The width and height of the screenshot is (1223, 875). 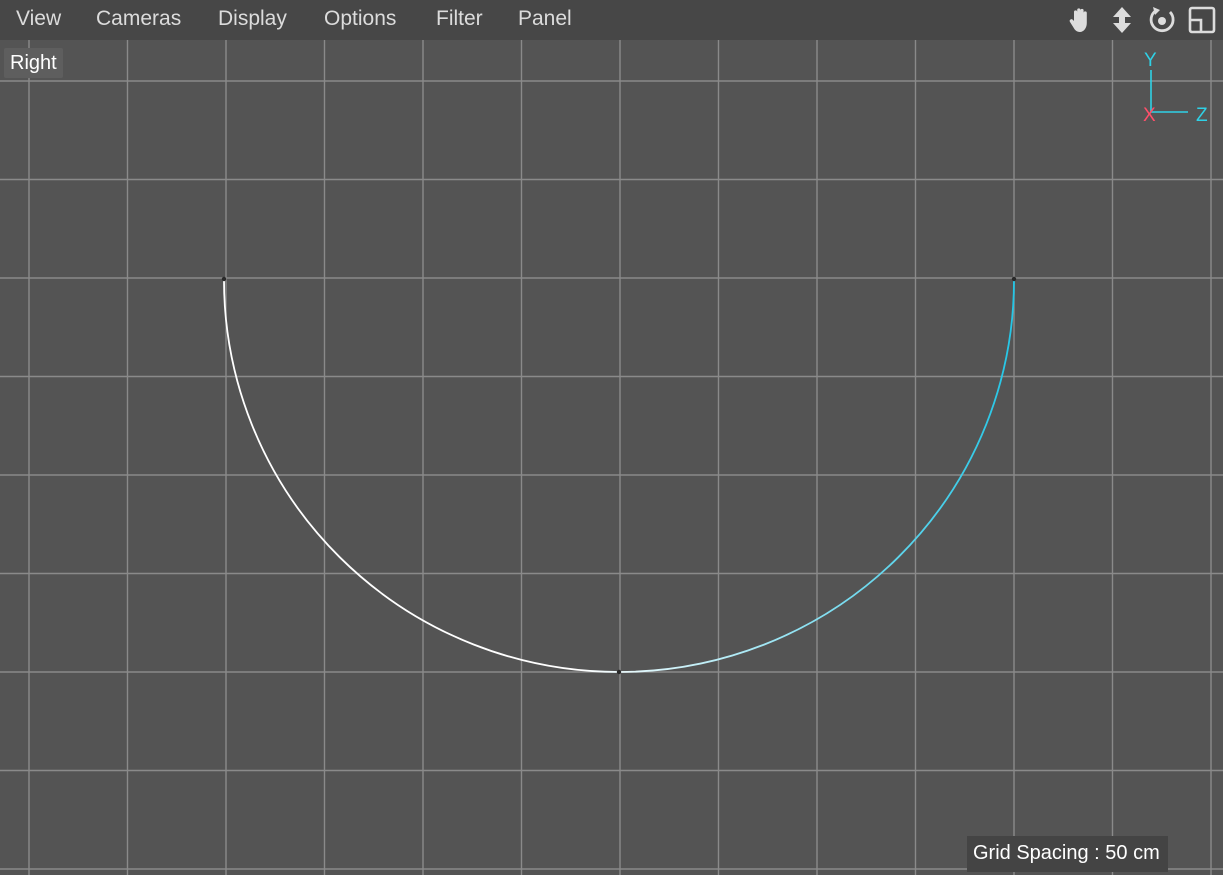 I want to click on menu-display: Display, so click(x=252, y=19).